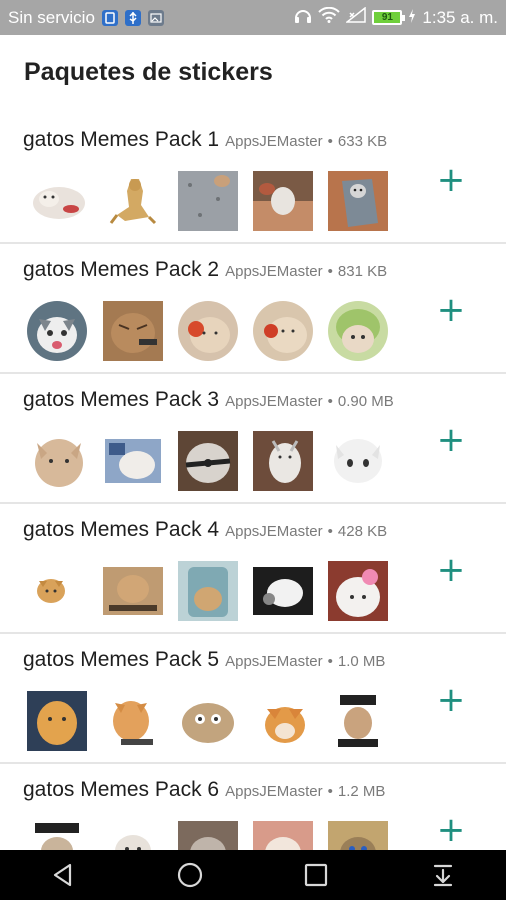 This screenshot has width=506, height=900. Describe the element at coordinates (121, 789) in the screenshot. I see `pack-name: gatos Memes Pack 6` at that location.